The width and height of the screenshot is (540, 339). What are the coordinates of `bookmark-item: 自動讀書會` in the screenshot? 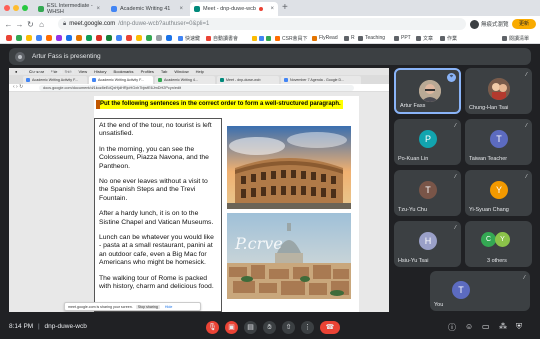 It's located at (222, 38).